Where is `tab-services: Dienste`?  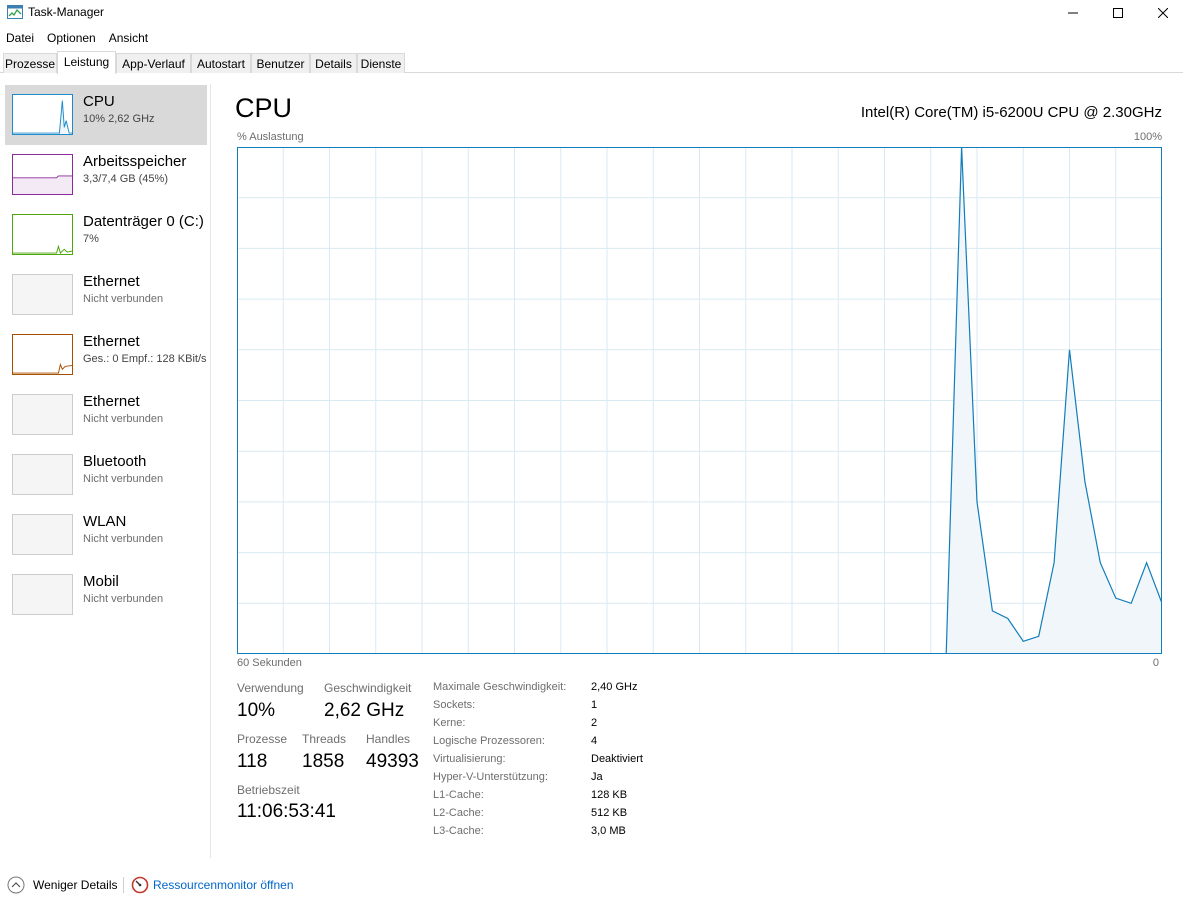
tab-services: Dienste is located at coordinates (381, 63).